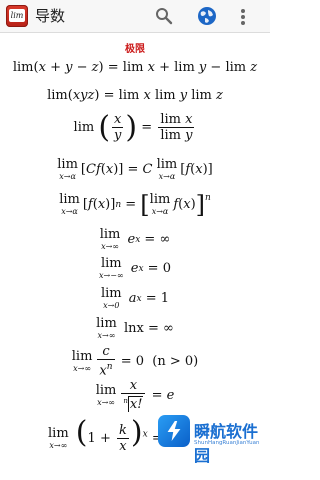 The height and width of the screenshot is (480, 320). Describe the element at coordinates (135, 49) in the screenshot. I see `section-title: 极限` at that location.